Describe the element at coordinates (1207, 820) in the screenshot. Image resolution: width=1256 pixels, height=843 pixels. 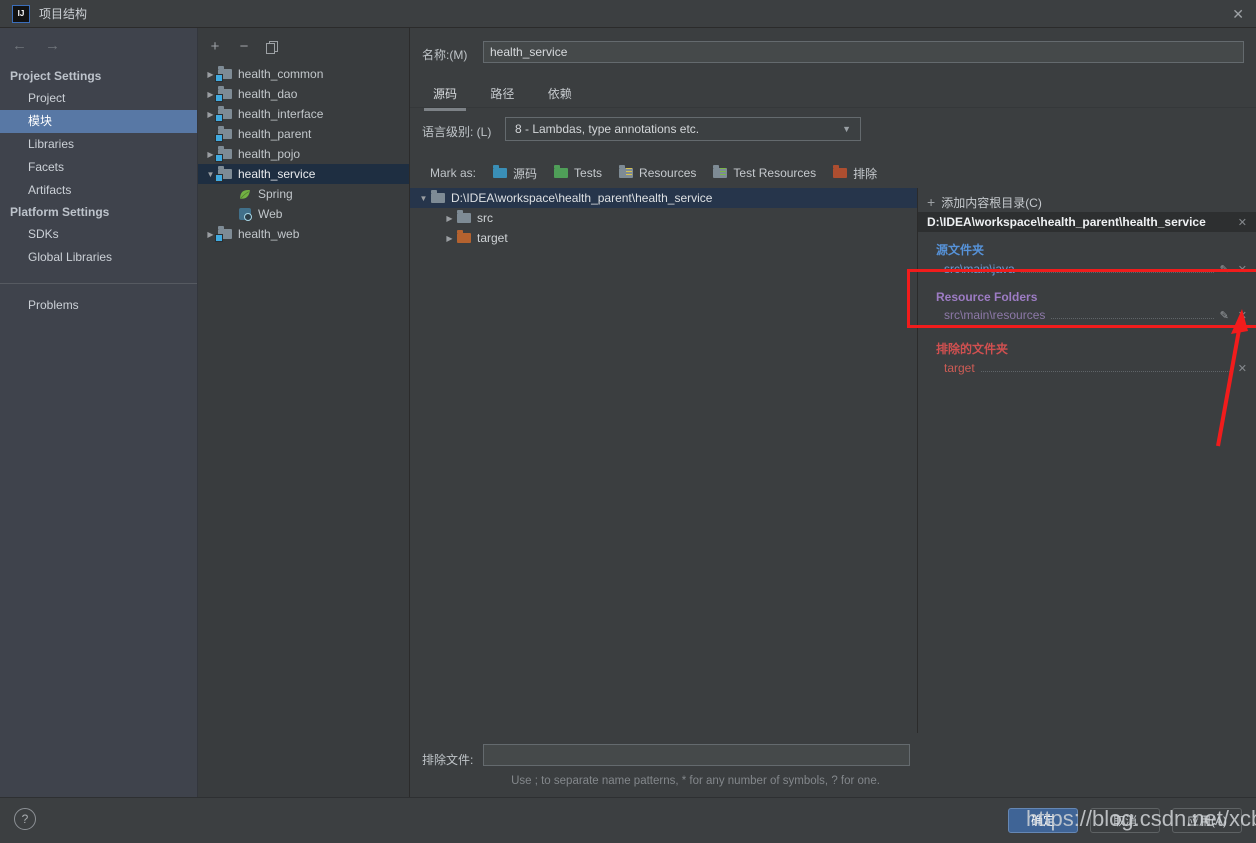
I see `apply-button: 应用(A)` at that location.